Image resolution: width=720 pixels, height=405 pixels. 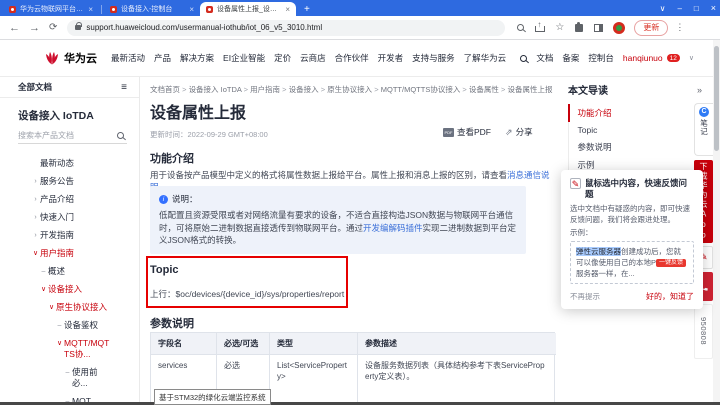 What do you see at coordinates (52, 58) in the screenshot?
I see `huawei-flower-icon` at bounding box center [52, 58].